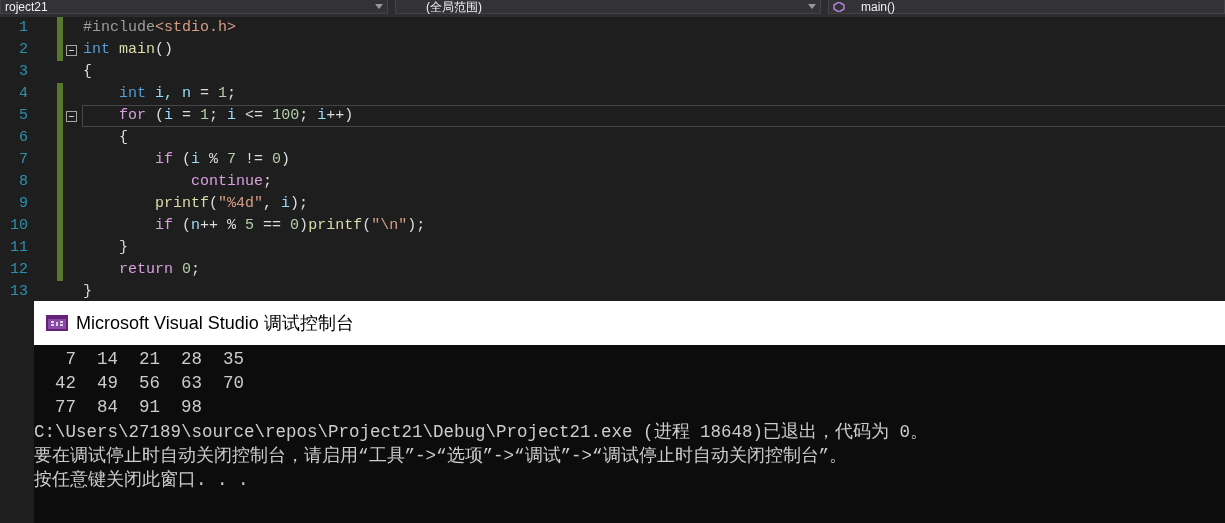 This screenshot has width=1225, height=523. I want to click on scope-dropdown: (全局范围), so click(608, 7).